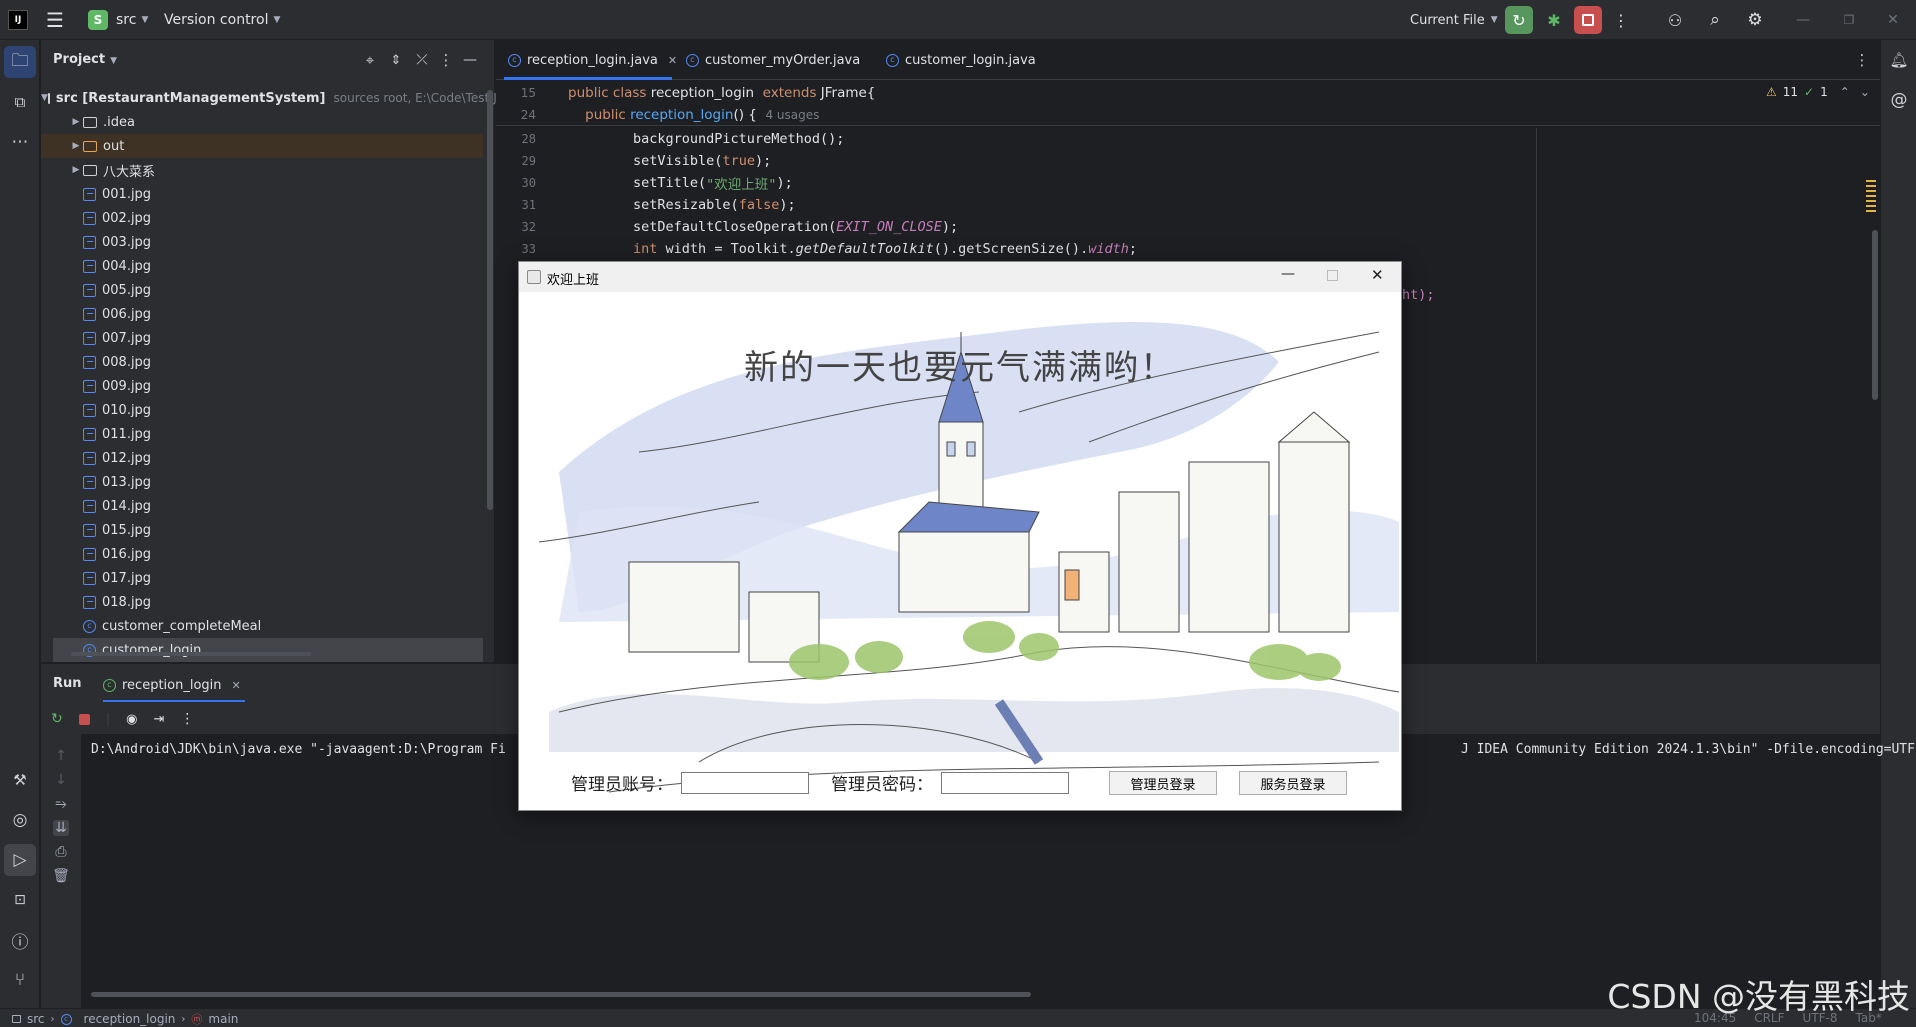 The height and width of the screenshot is (1027, 1916). Describe the element at coordinates (262, 530) in the screenshot. I see `tree-item: 015.jpg` at that location.